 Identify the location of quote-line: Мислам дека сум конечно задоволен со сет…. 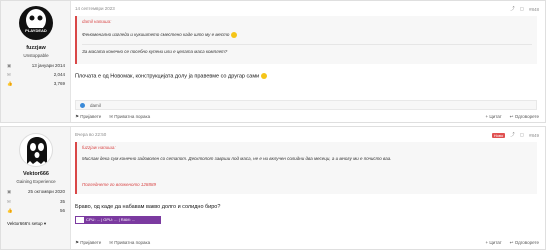
(237, 158).